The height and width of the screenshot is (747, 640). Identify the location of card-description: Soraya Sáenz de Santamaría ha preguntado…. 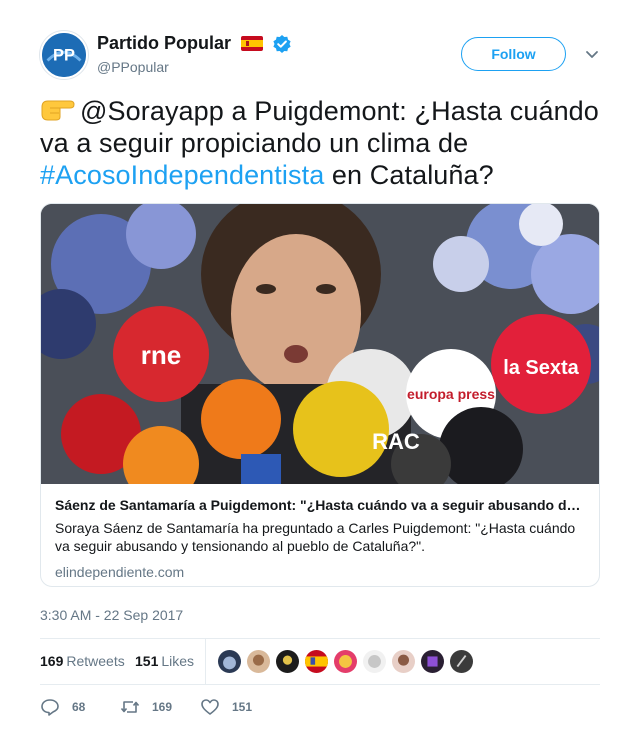
(315, 537).